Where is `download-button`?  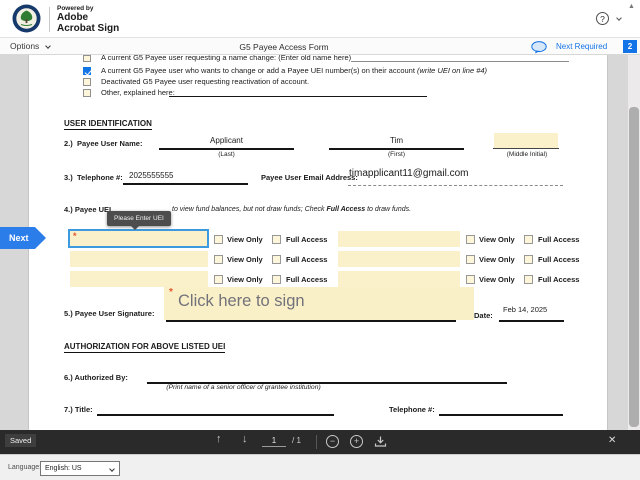
download-button is located at coordinates (380, 441).